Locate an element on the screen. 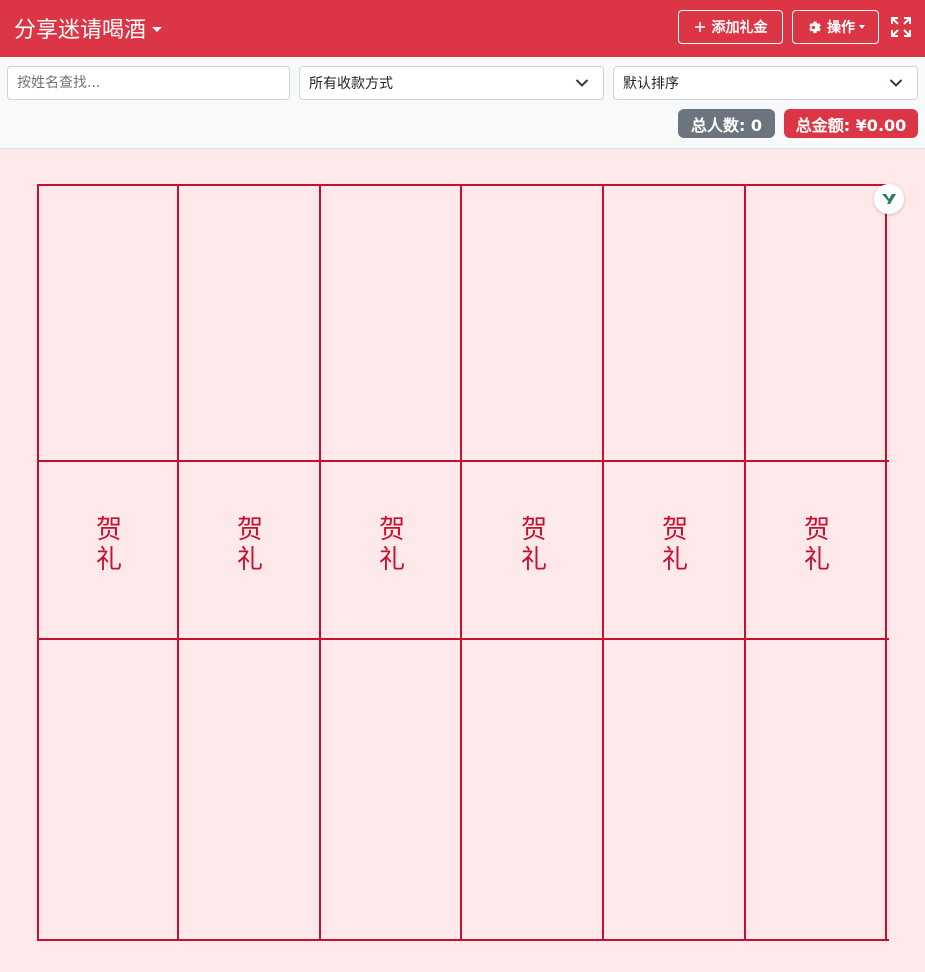 This screenshot has height=972, width=925. add-gift-label: 添加礼金 is located at coordinates (739, 28).